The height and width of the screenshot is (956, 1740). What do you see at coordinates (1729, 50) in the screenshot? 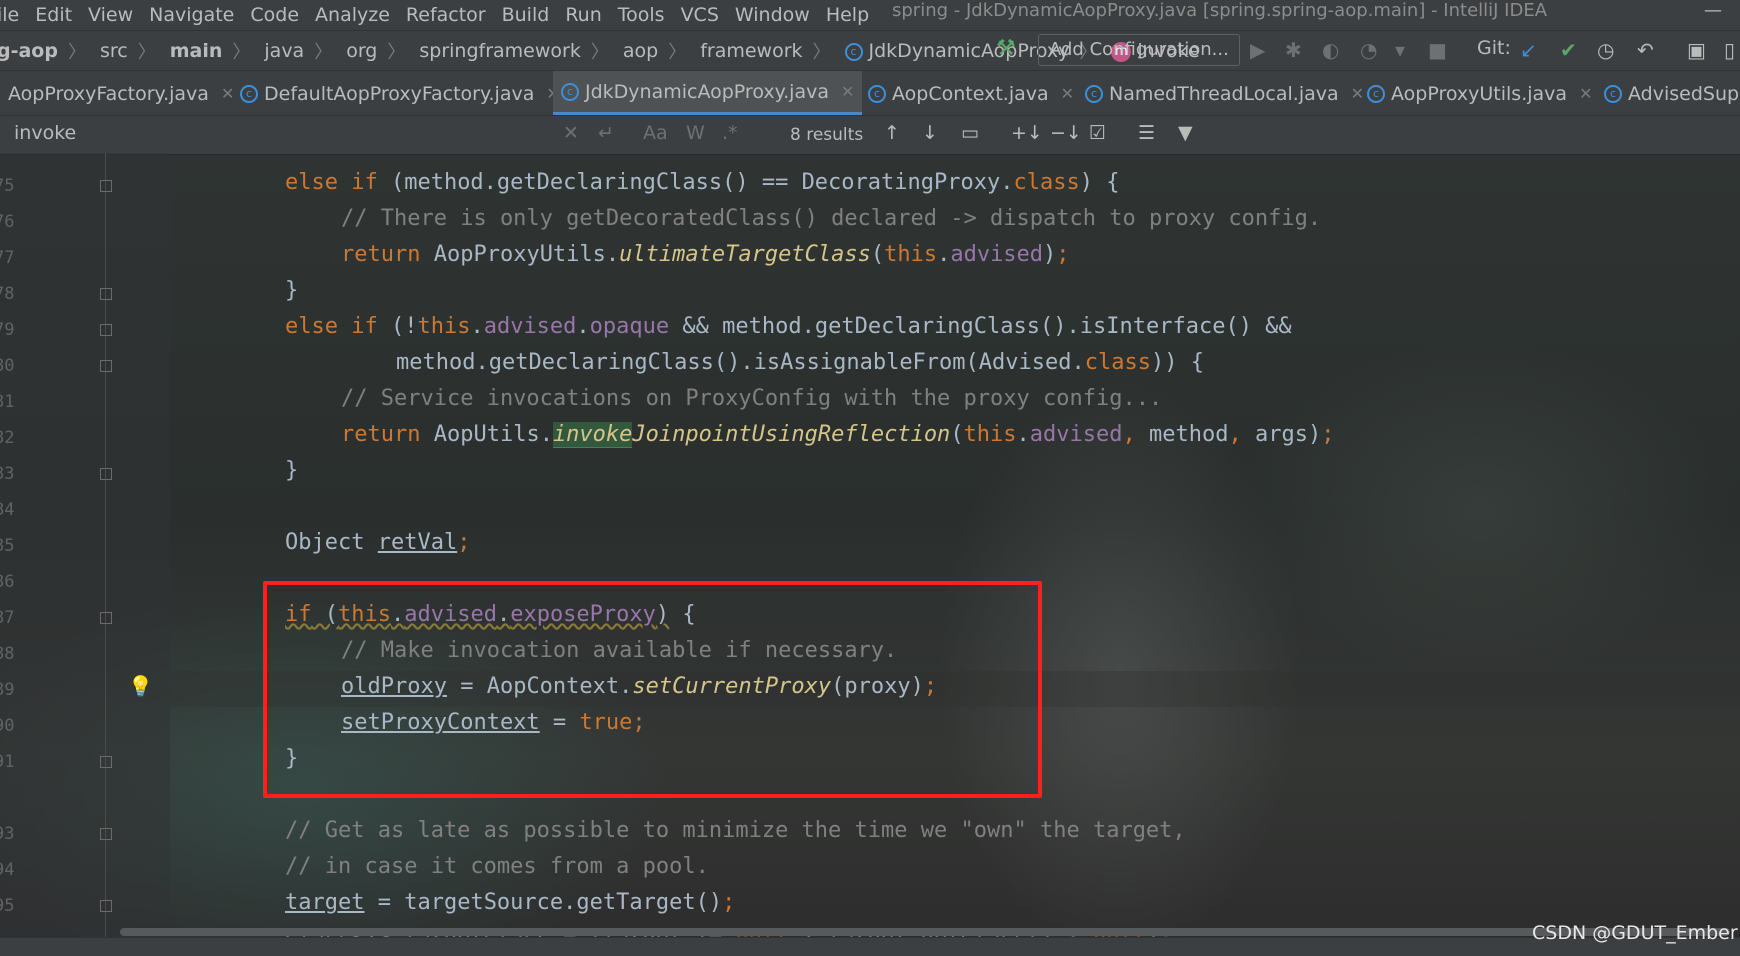
I see `settings-icon: ▯` at bounding box center [1729, 50].